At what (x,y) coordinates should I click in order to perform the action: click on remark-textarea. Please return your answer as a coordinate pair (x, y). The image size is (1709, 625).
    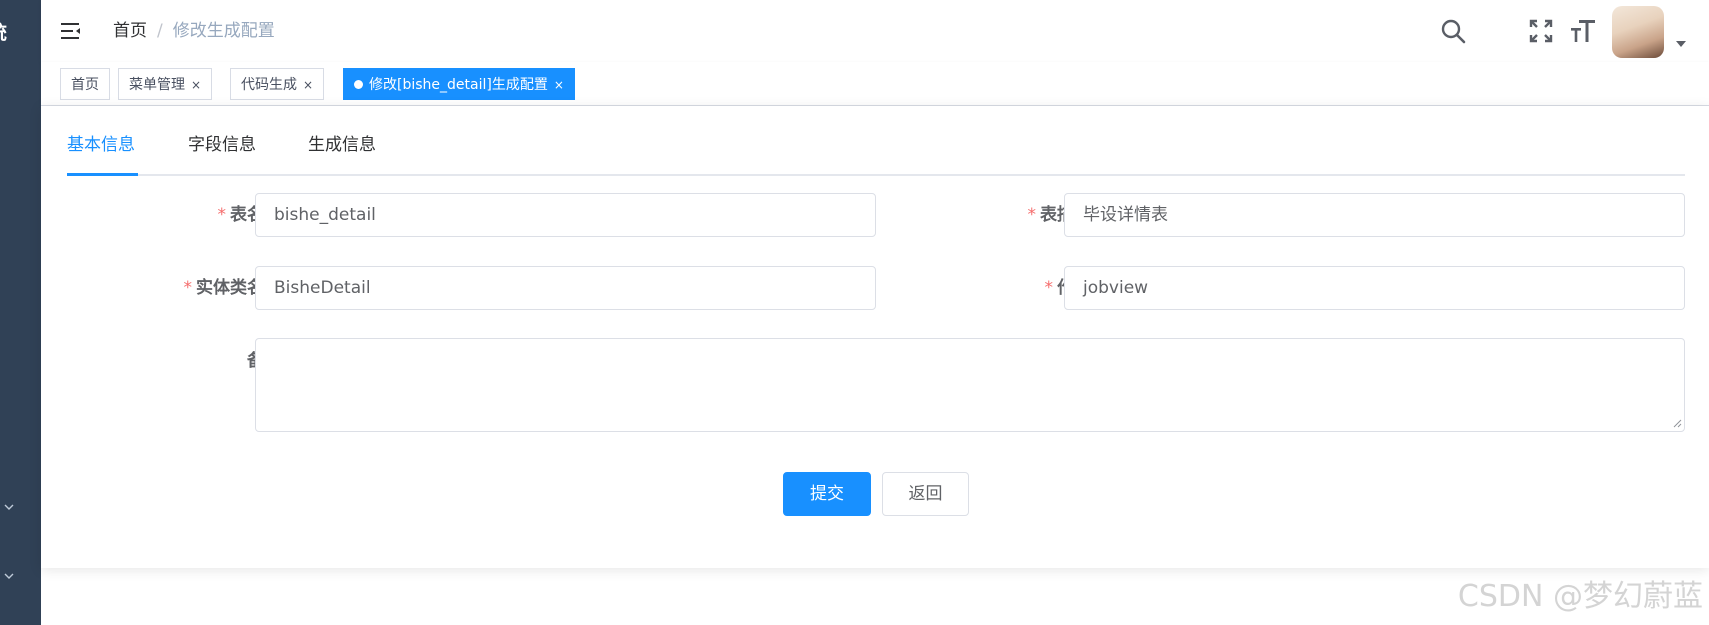
    Looking at the image, I should click on (970, 385).